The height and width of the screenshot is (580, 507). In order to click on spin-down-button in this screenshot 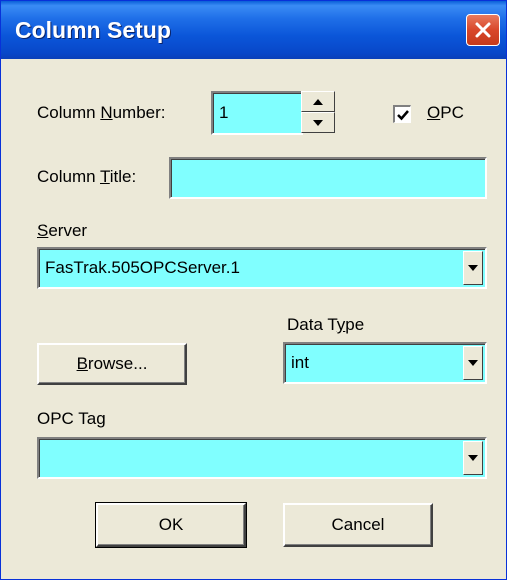, I will do `click(318, 122)`.